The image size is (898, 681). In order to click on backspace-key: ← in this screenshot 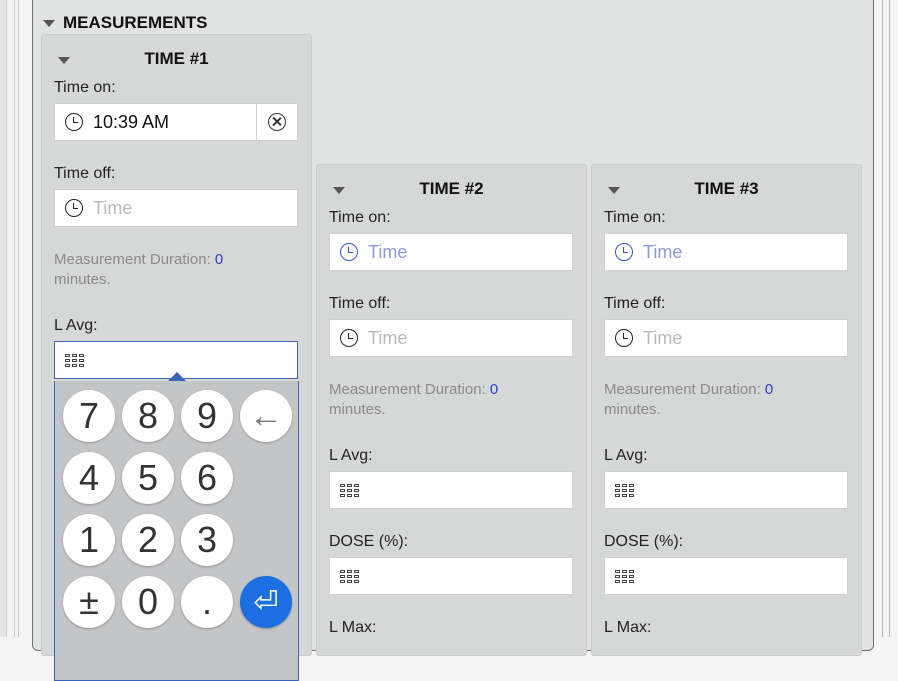, I will do `click(266, 416)`.